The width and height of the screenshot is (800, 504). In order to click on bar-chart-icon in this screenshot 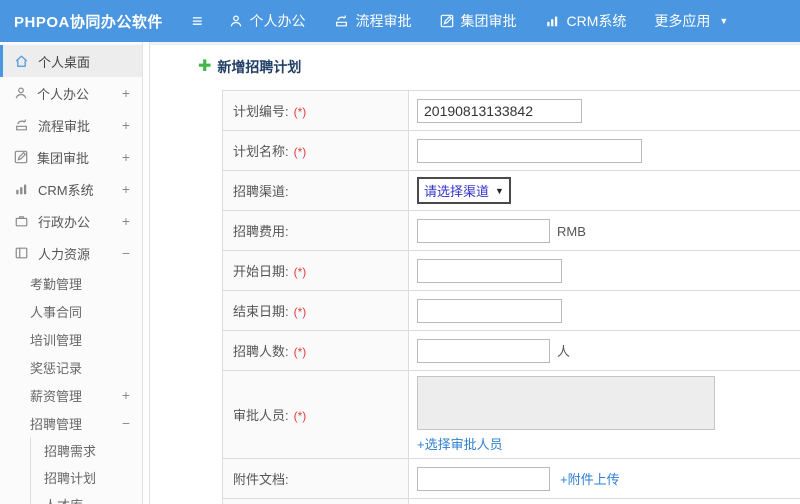, I will do `click(21, 189)`.